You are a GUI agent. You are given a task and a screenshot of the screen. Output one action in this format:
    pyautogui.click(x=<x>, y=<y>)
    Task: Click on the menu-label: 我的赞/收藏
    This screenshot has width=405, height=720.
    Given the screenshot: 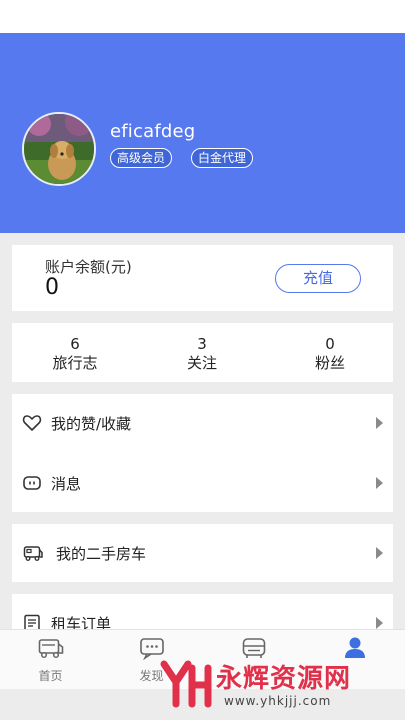 What is the action you would take?
    pyautogui.click(x=91, y=424)
    